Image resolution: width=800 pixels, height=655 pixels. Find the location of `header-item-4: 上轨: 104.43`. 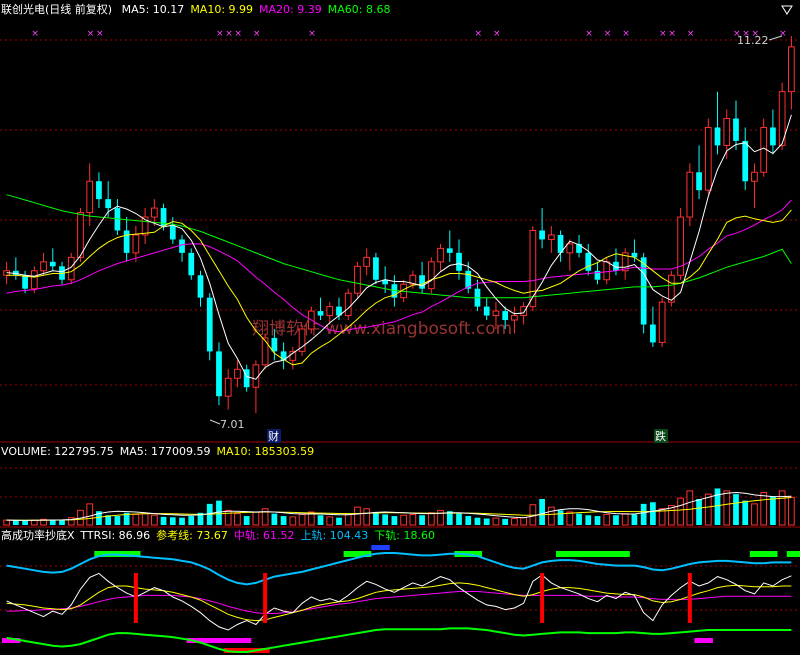

header-item-4: 上轨: 104.43 is located at coordinates (335, 535).